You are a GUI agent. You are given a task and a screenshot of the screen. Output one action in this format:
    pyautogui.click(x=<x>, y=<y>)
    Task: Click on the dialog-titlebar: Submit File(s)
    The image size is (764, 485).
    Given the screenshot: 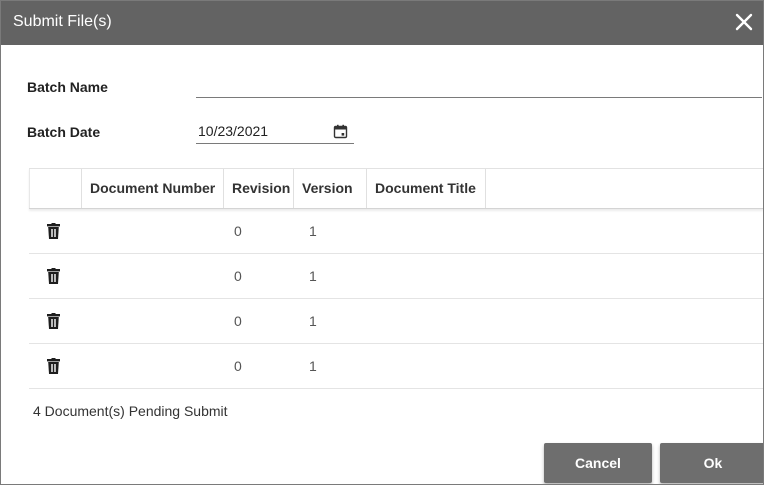 What is the action you would take?
    pyautogui.click(x=382, y=23)
    